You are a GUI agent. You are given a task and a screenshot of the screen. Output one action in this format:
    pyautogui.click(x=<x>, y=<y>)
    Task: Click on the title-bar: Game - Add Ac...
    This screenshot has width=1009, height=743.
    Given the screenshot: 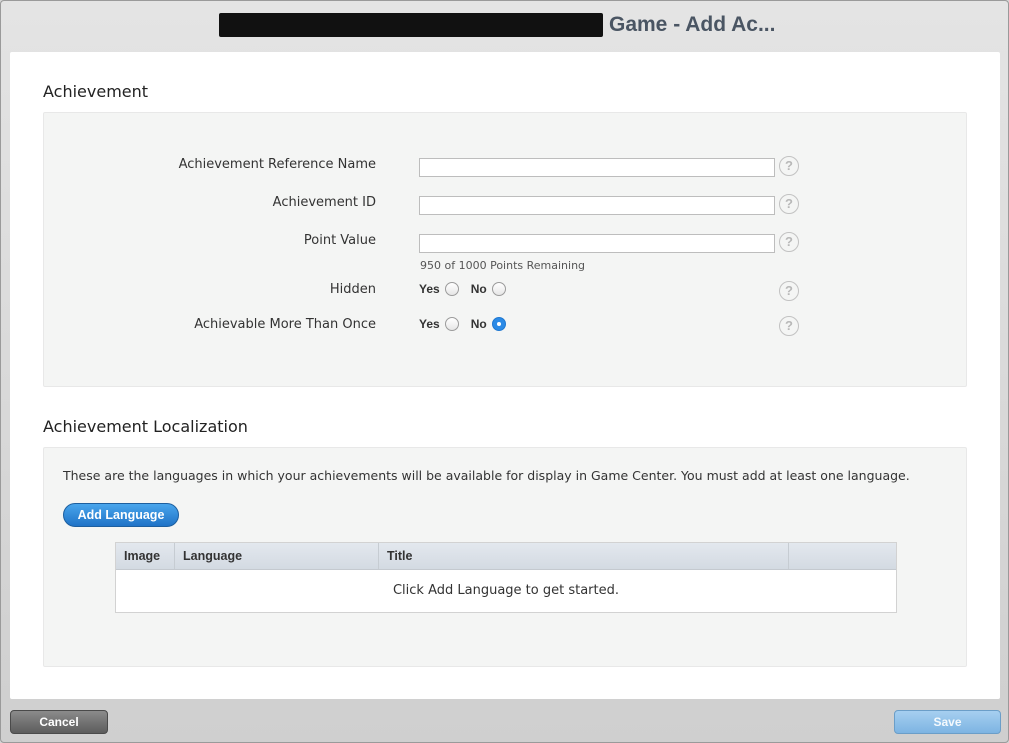 What is the action you would take?
    pyautogui.click(x=504, y=26)
    